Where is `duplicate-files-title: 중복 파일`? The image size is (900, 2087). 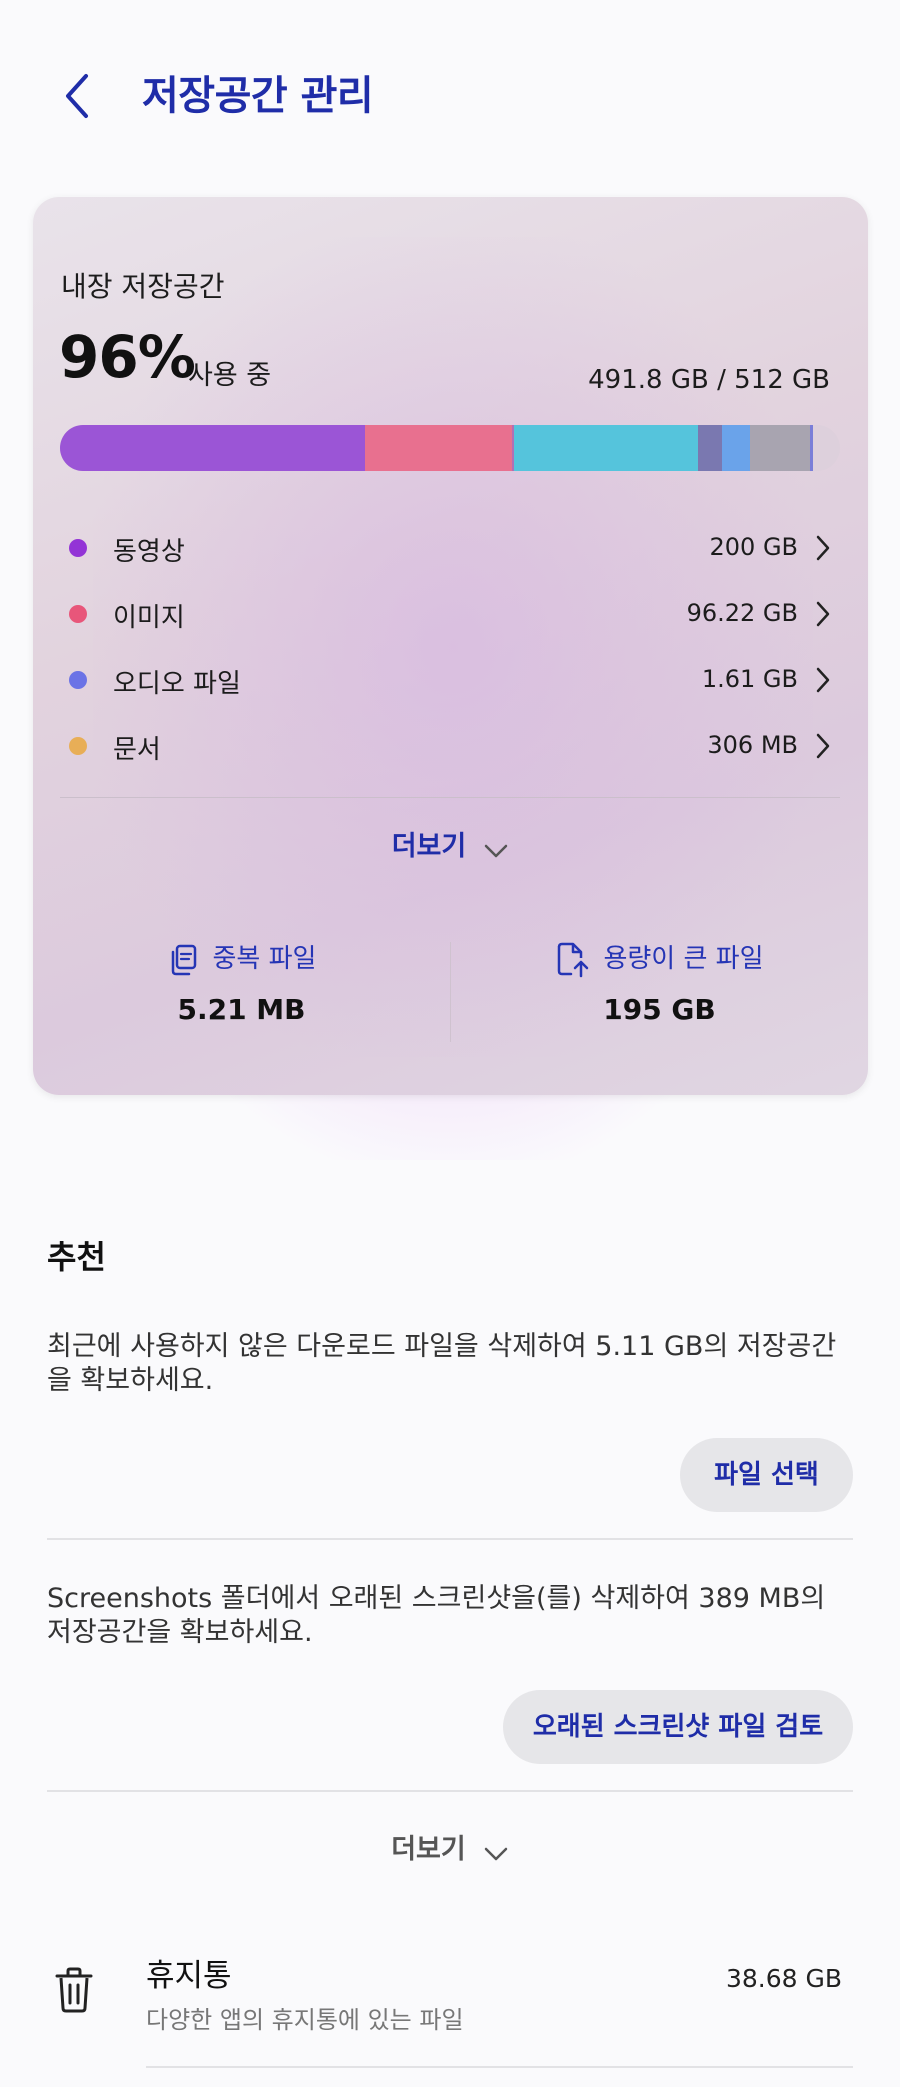
duplicate-files-title: 중복 파일 is located at coordinates (241, 959).